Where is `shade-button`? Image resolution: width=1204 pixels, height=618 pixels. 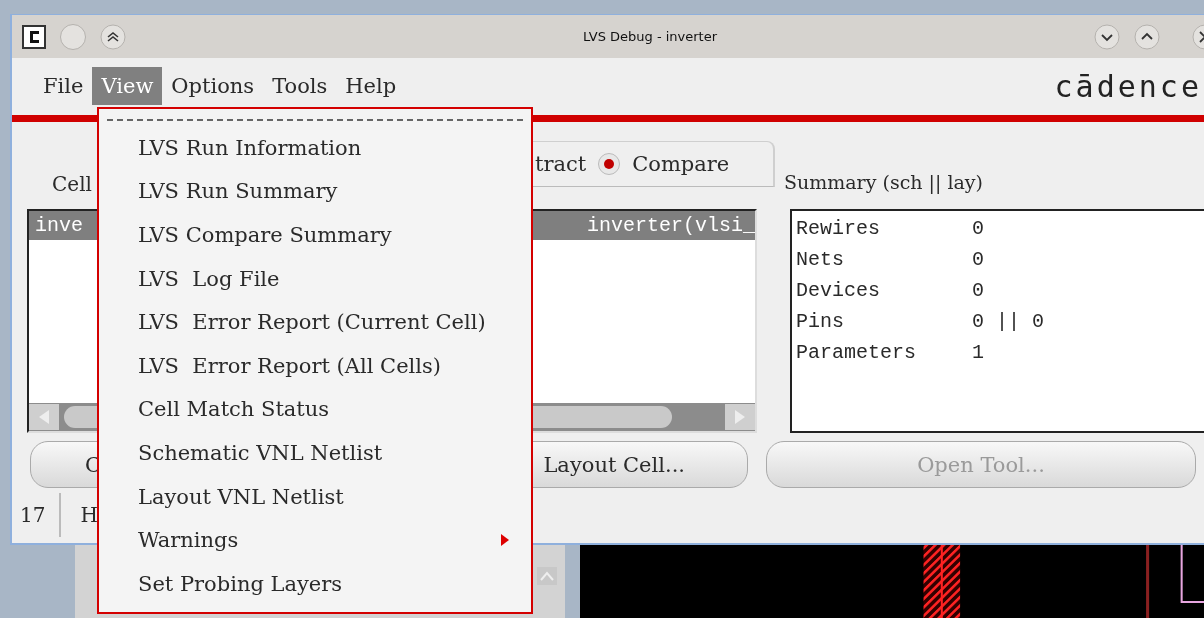
shade-button is located at coordinates (113, 36).